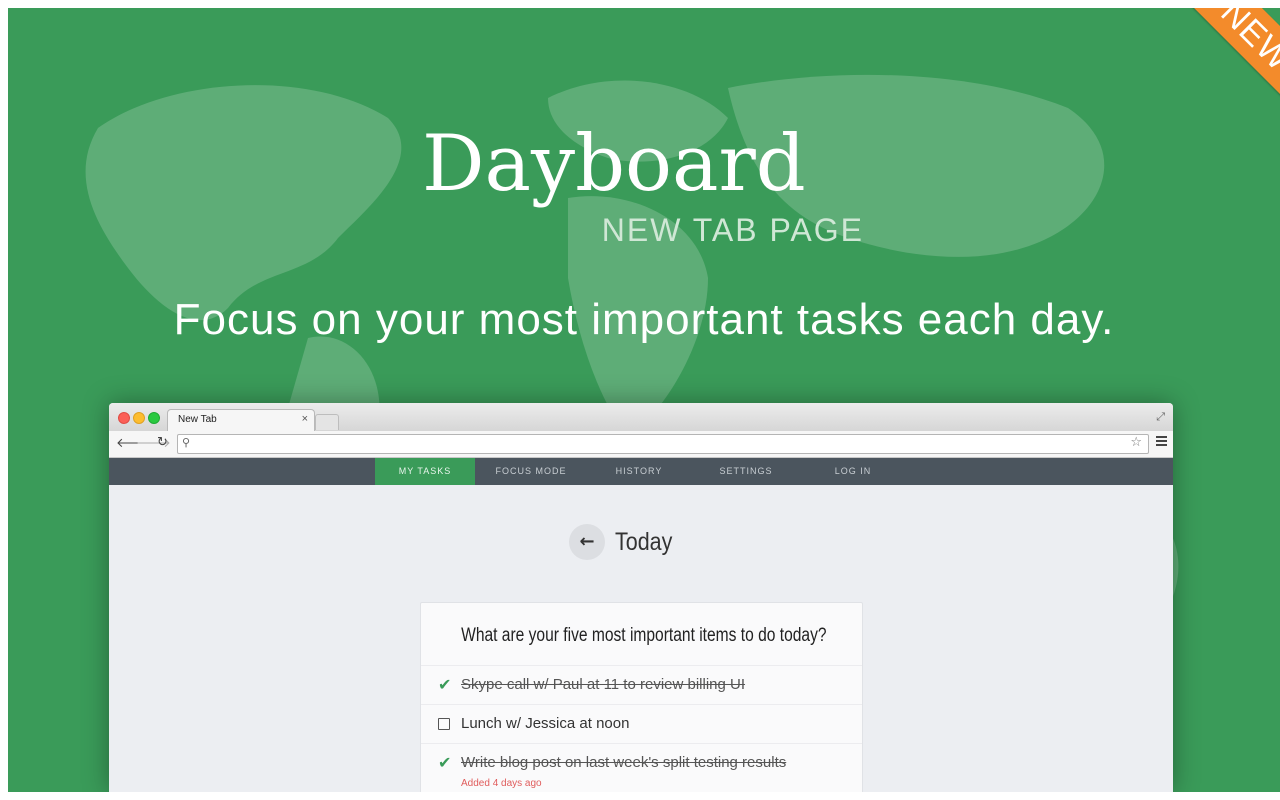  I want to click on zoom-window-button, so click(154, 418).